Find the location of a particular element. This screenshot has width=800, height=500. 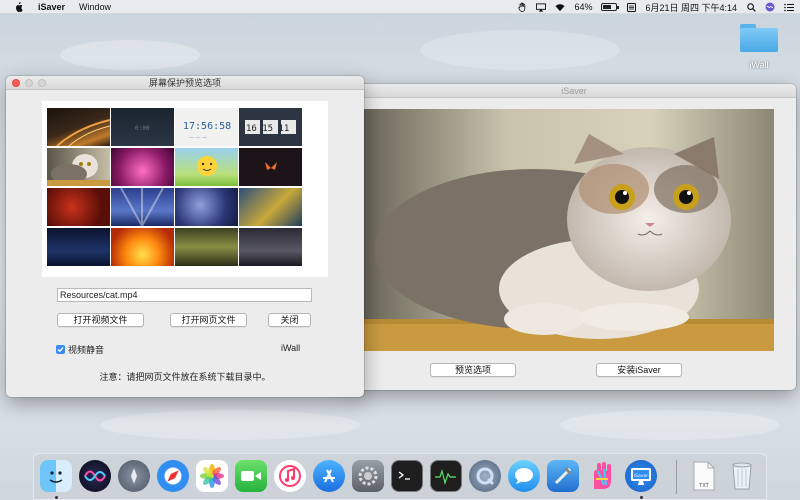

menu-app-name: iSaver is located at coordinates (51, 7).